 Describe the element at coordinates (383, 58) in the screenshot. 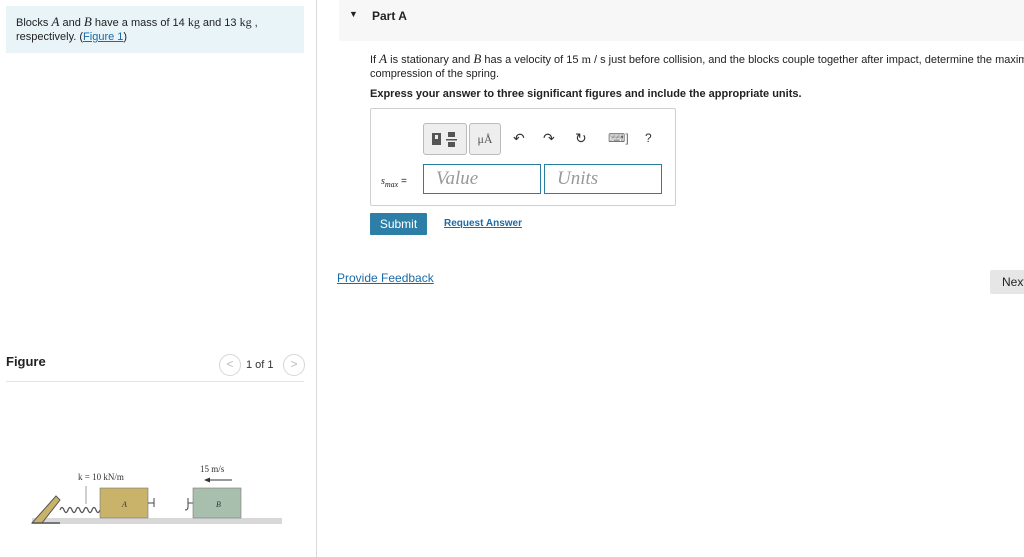

I see `var-a: A` at that location.